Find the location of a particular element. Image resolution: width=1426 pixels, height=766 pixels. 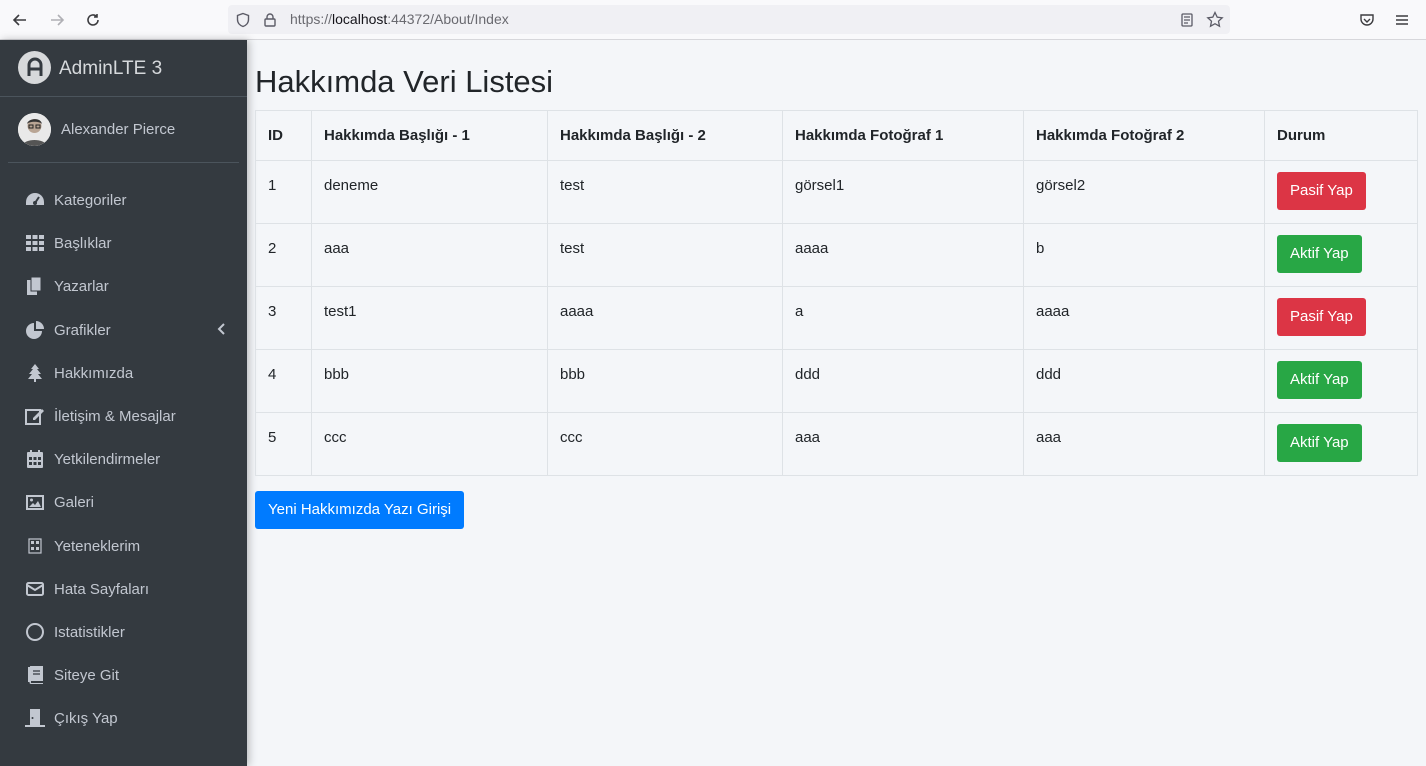

user-panel: Alexander Pierce is located at coordinates (123, 130).